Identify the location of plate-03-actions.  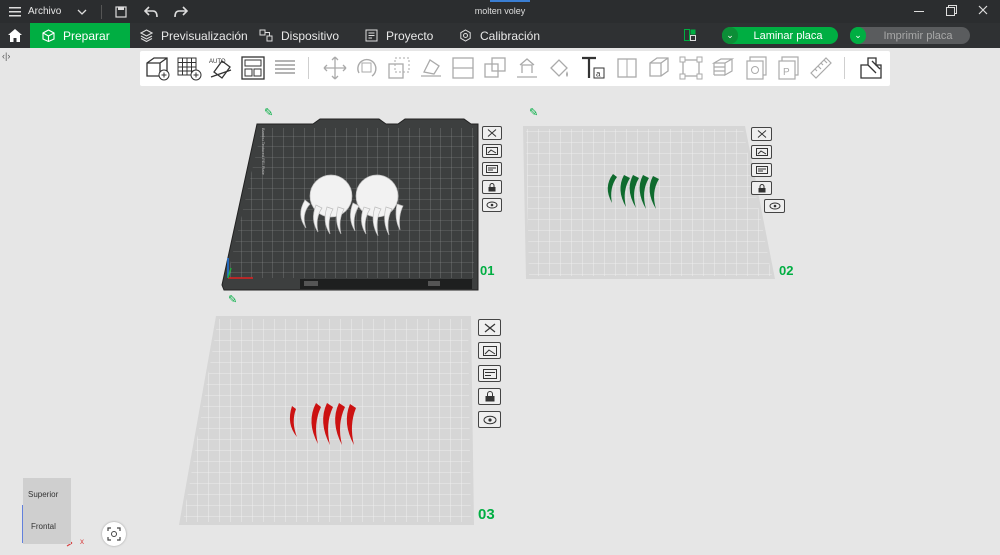
(489, 373).